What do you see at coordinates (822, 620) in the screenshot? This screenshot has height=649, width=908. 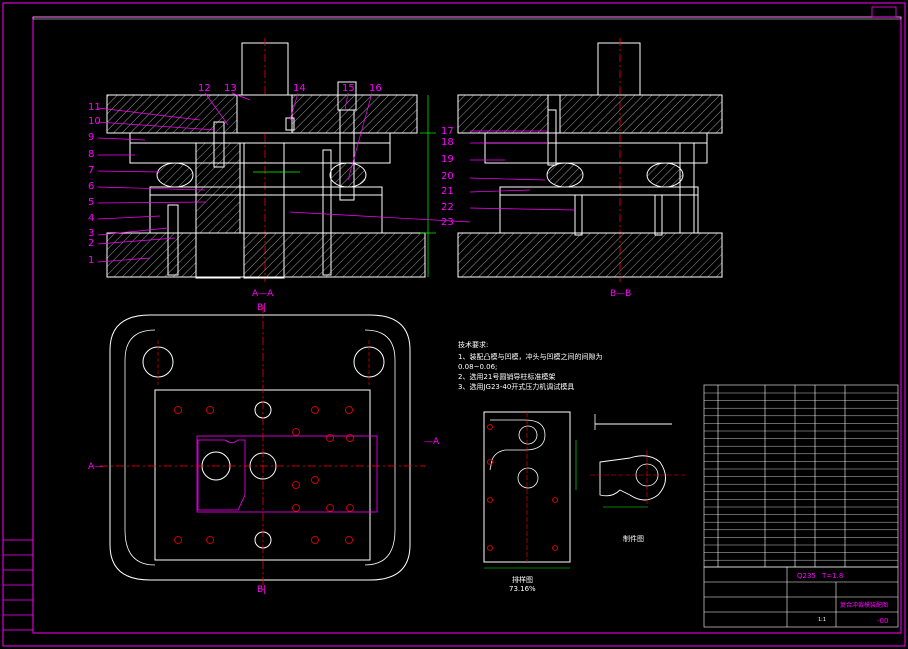 I see `tb-scale: 1:1` at bounding box center [822, 620].